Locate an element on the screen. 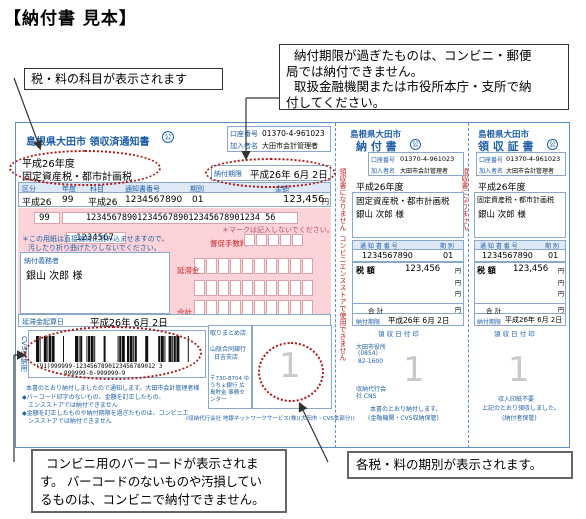  callout-barcode-line3: るものは、コンビニで納付できません。 is located at coordinates (152, 499).